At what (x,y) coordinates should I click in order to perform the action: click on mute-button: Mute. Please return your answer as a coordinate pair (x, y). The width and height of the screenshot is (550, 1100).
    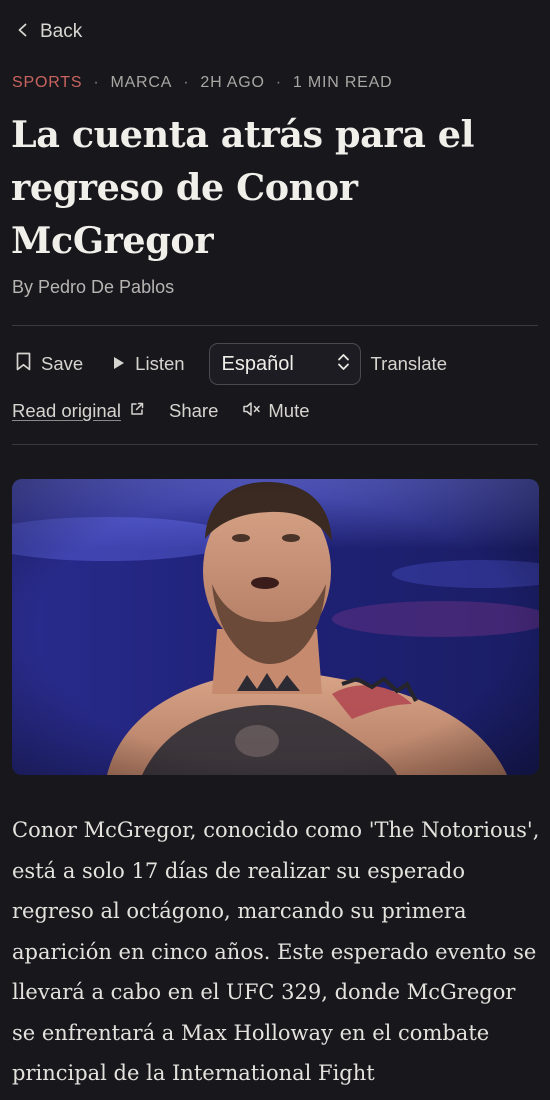
    Looking at the image, I should click on (276, 411).